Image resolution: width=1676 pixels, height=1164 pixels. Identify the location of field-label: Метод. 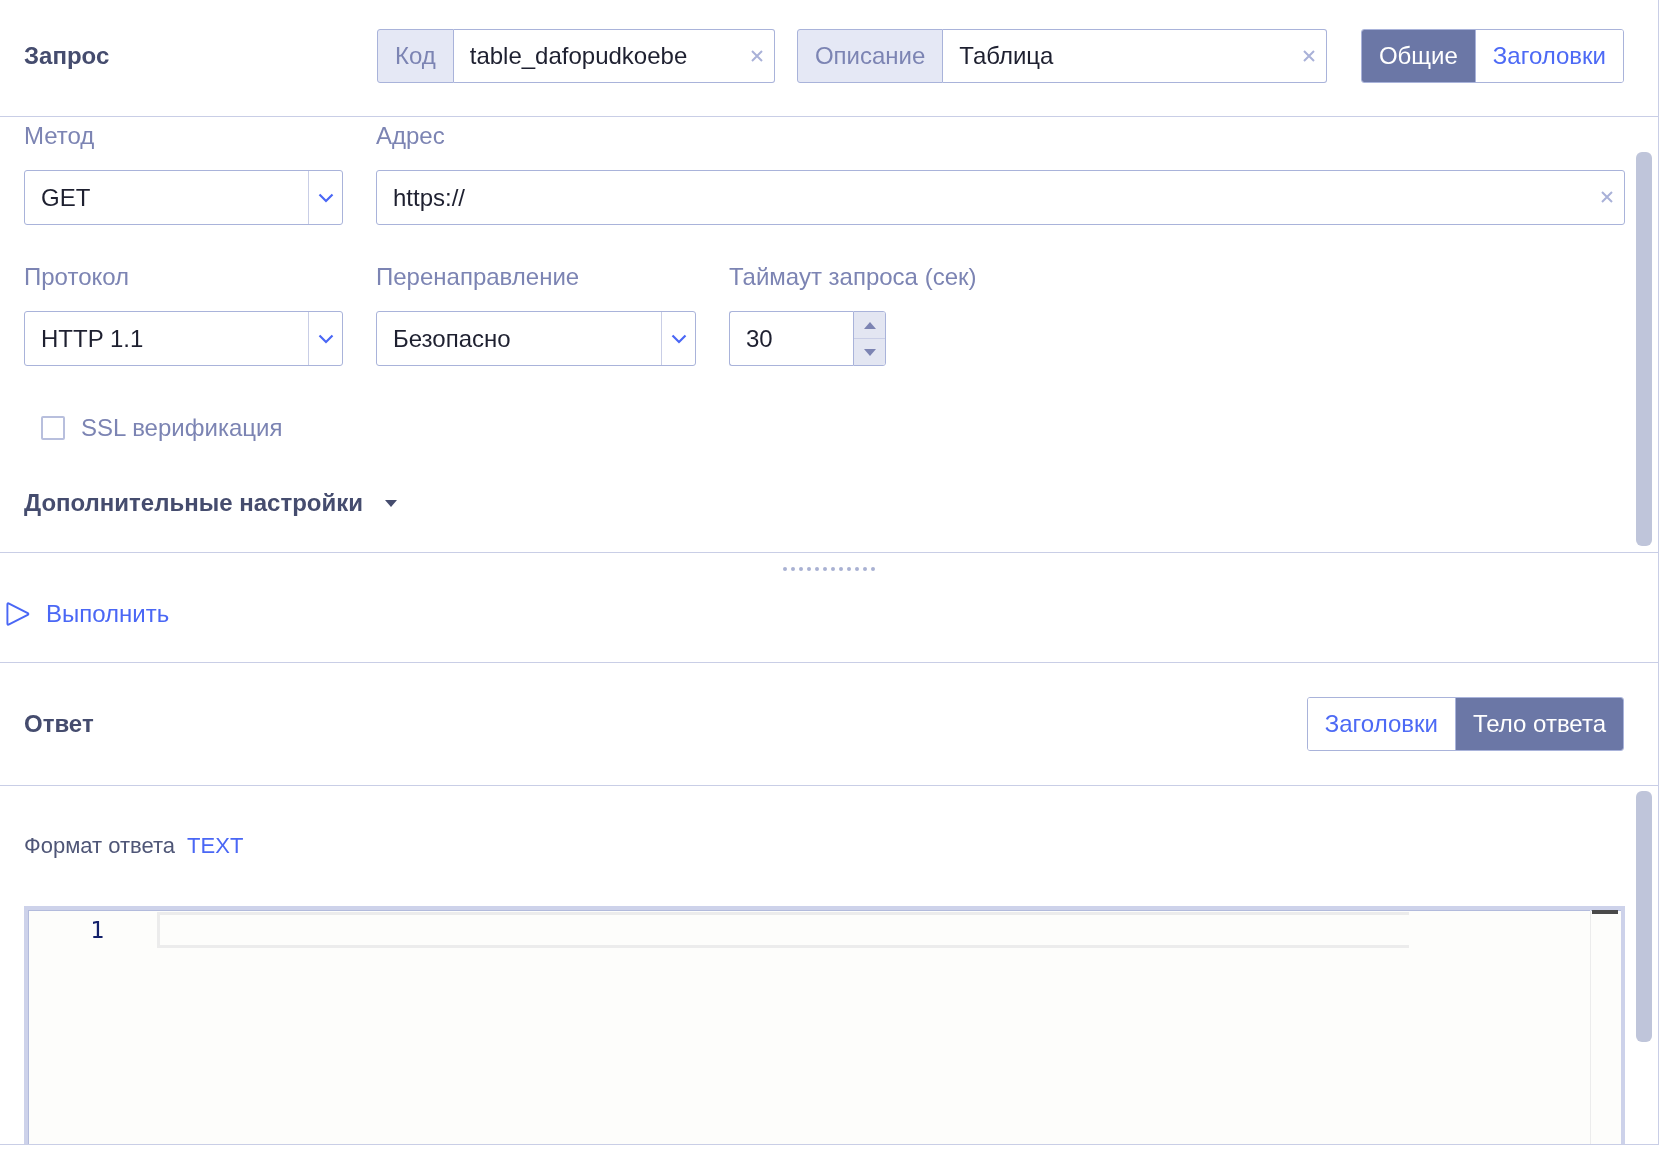
(59, 136).